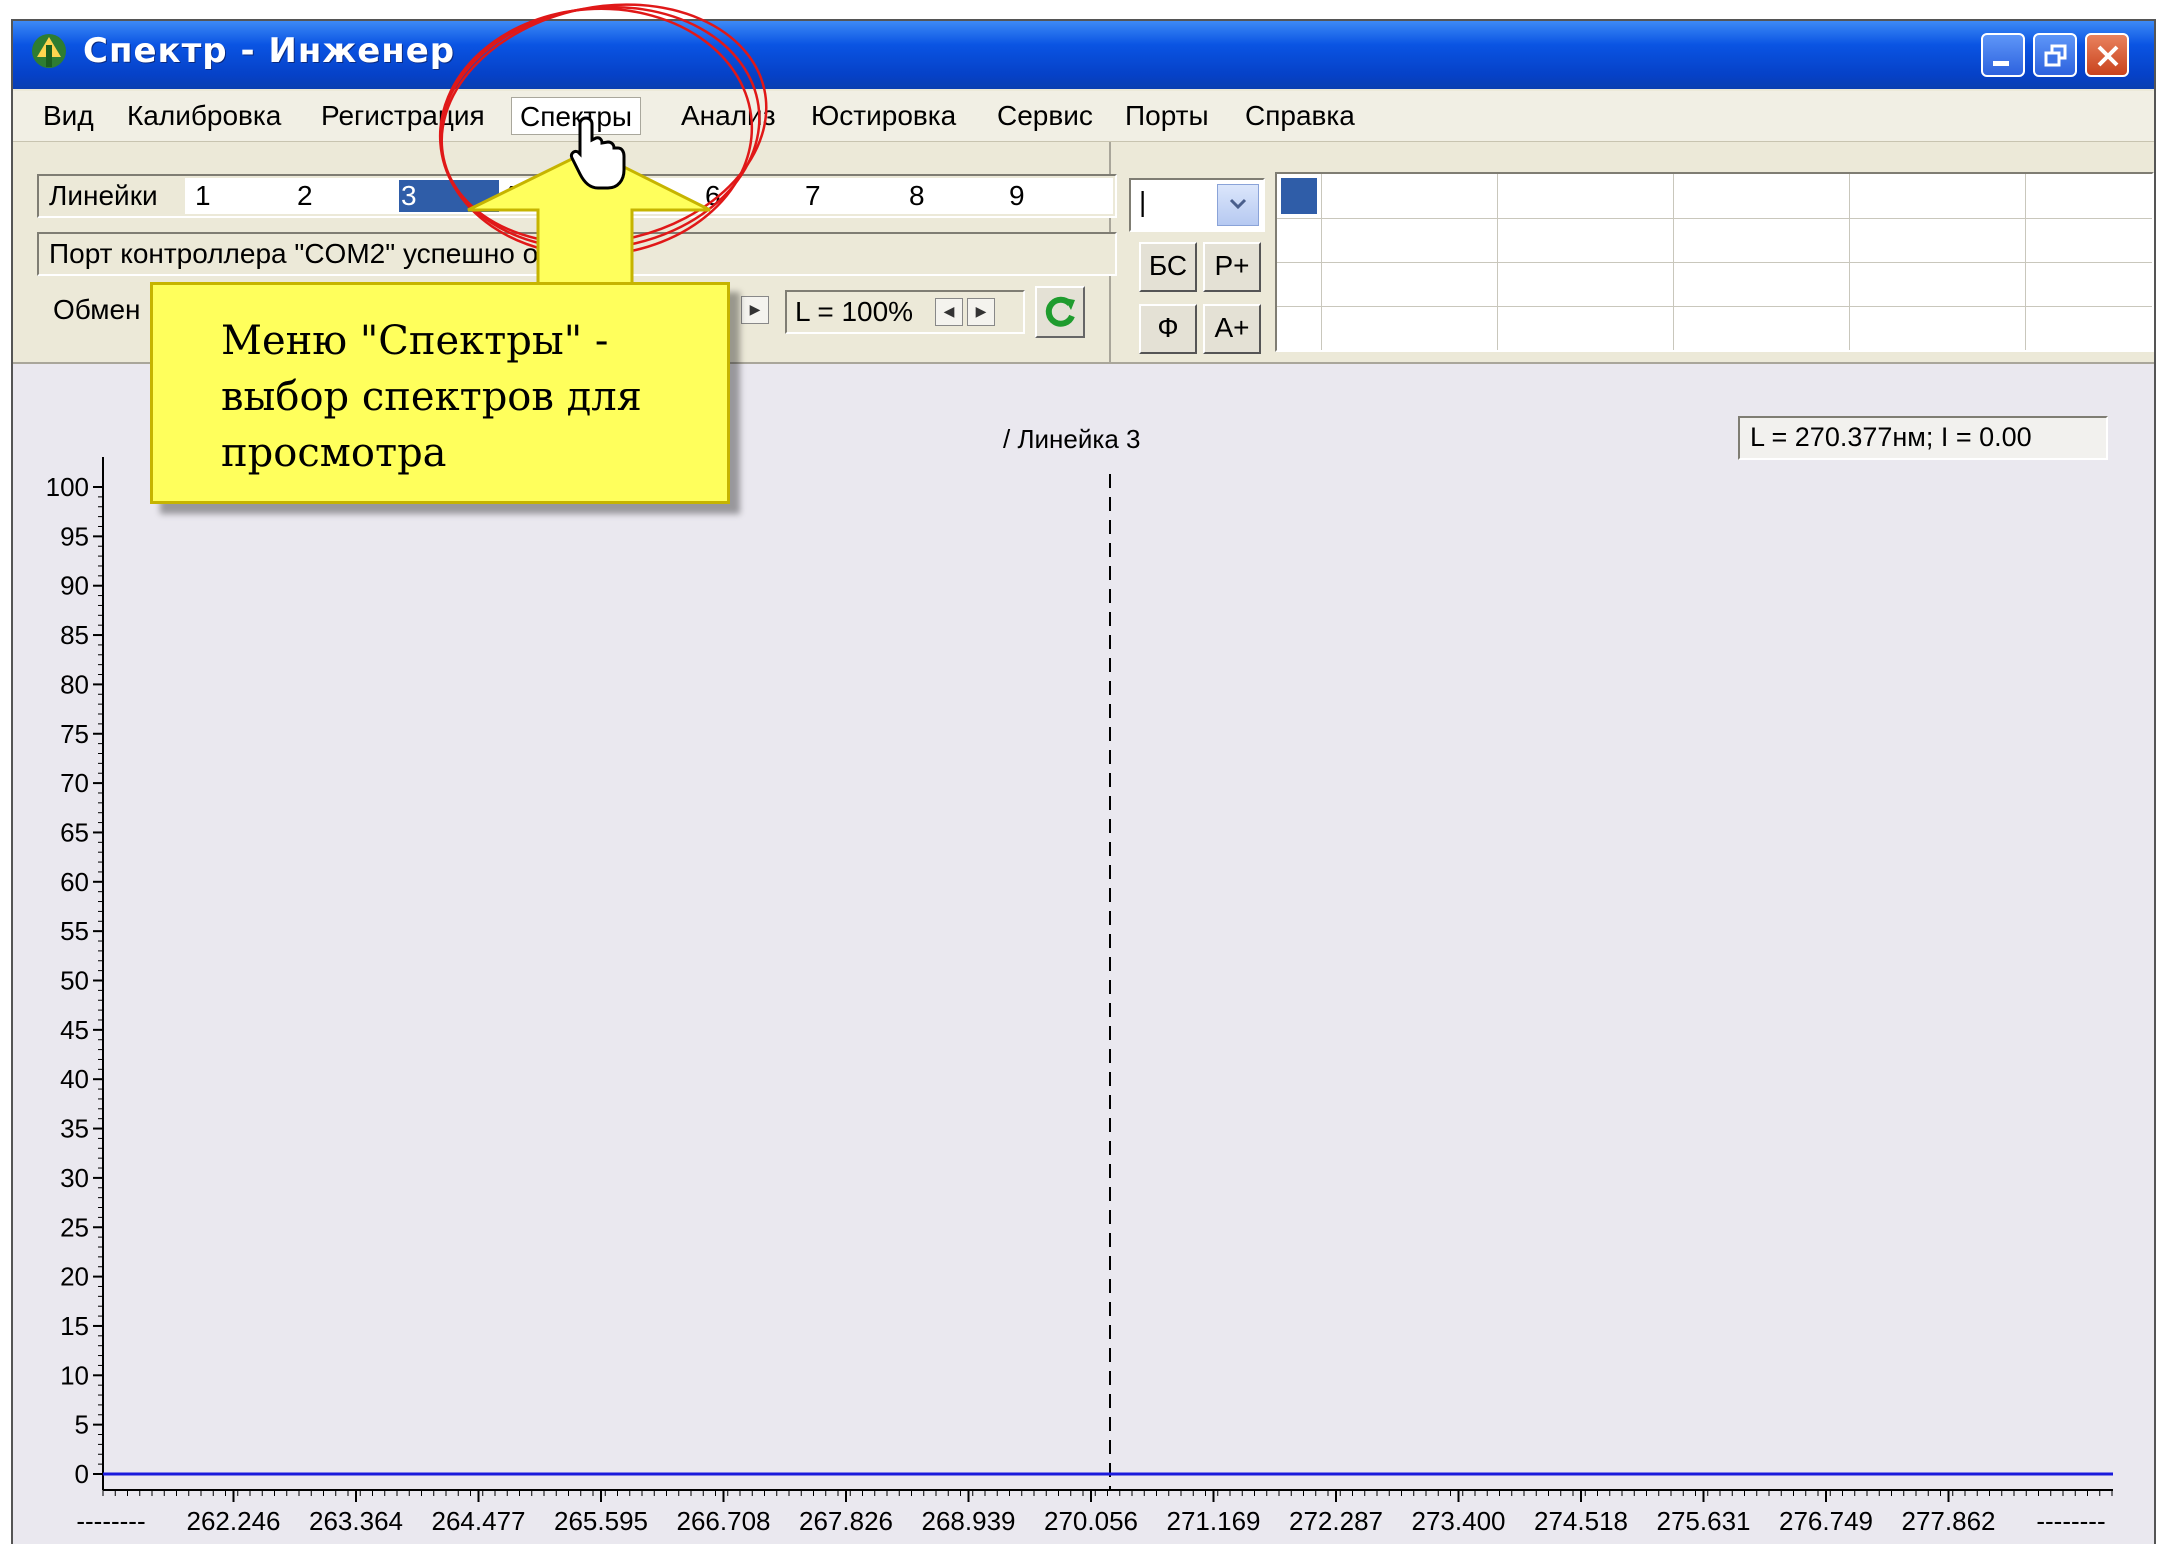  Describe the element at coordinates (603, 145) in the screenshot. I see `annotation-overlay` at that location.